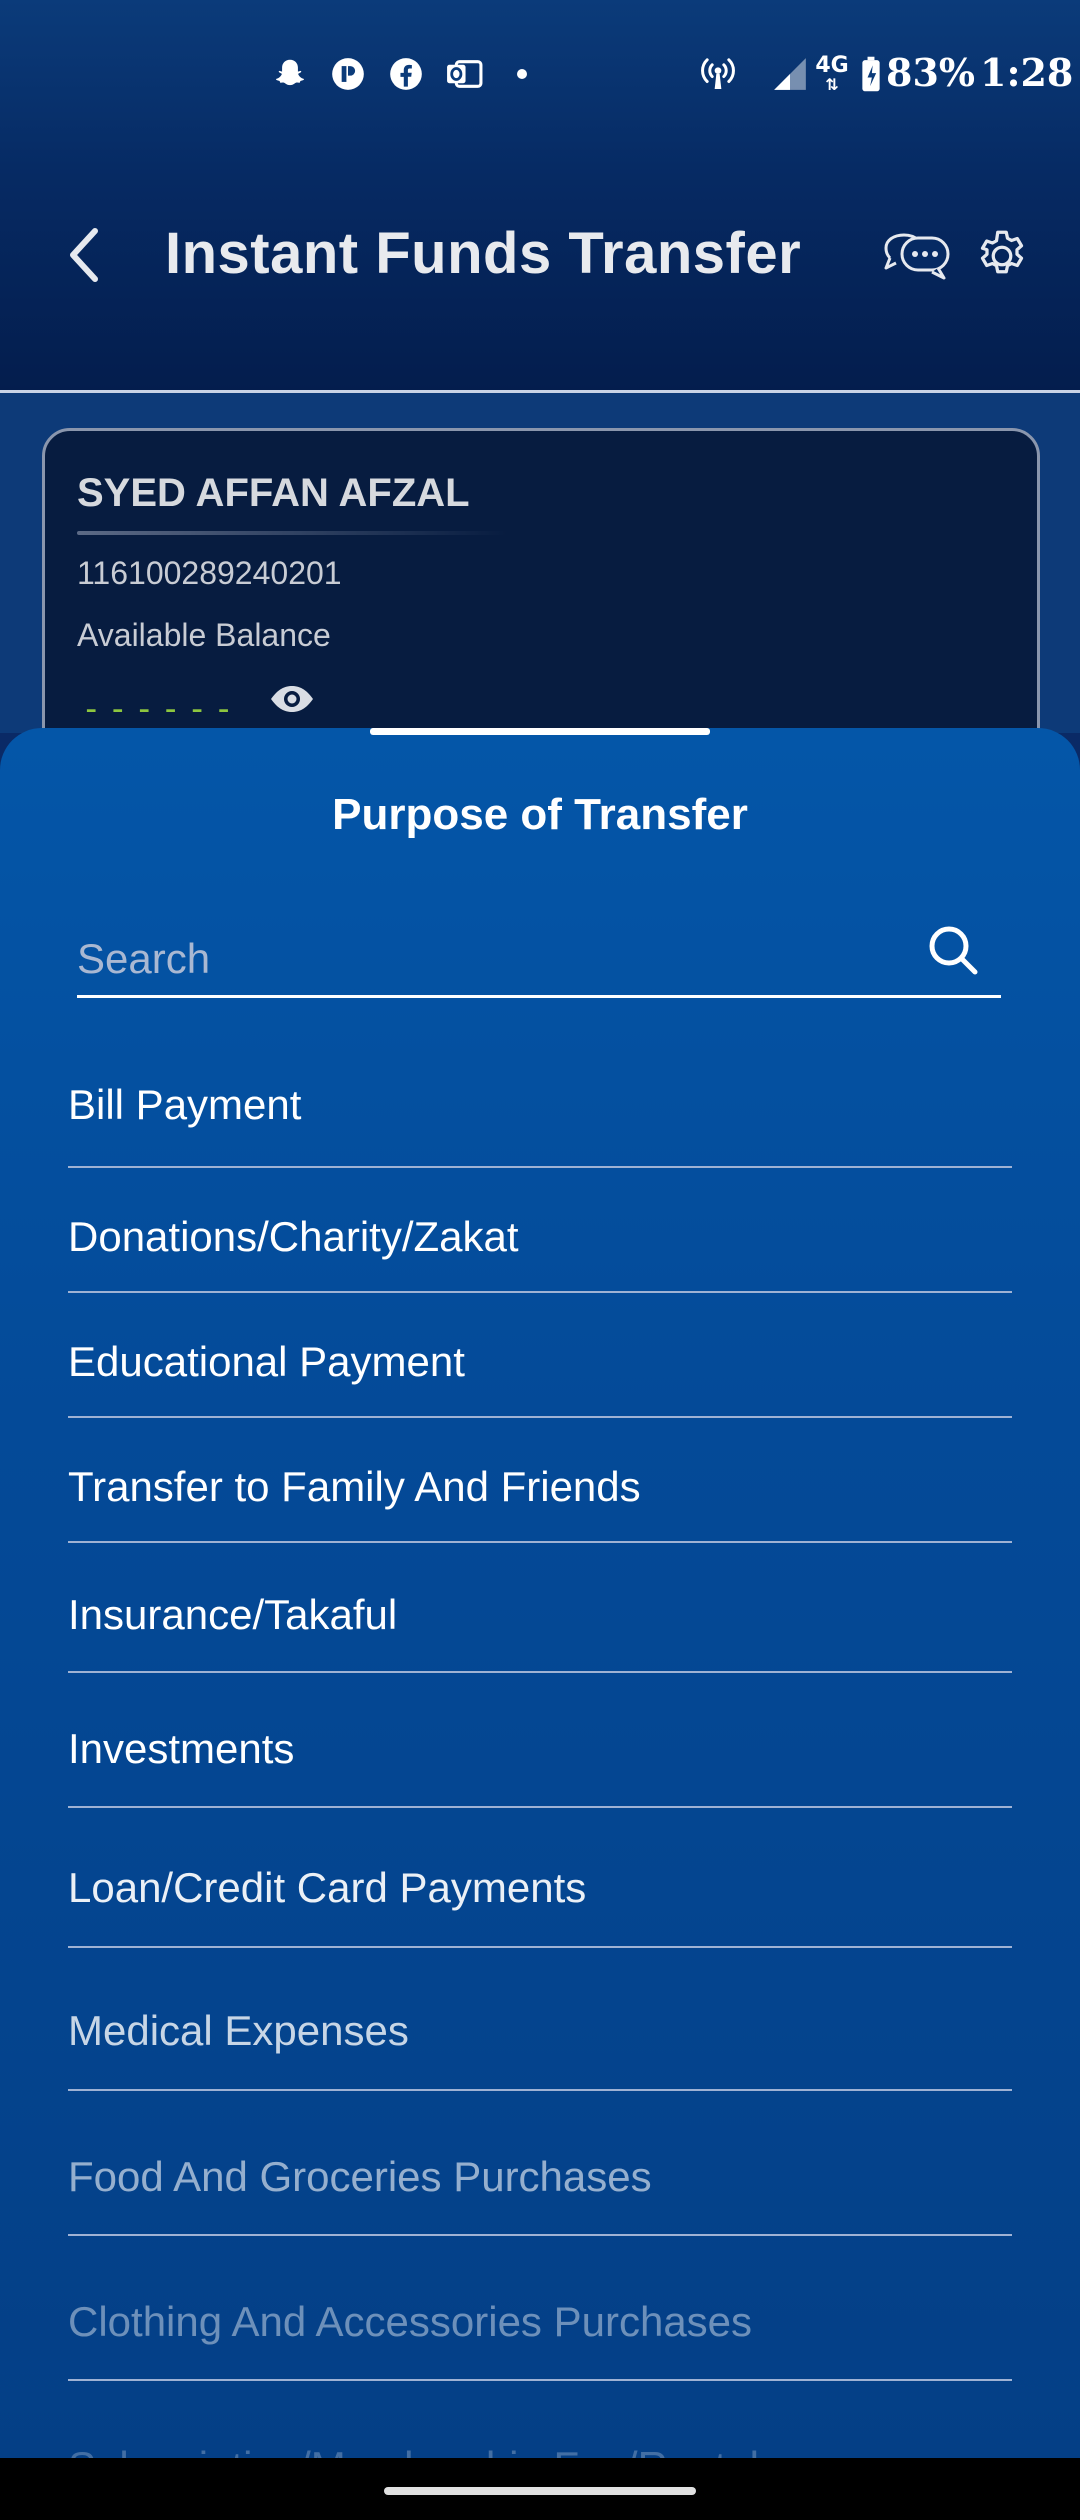 The image size is (1080, 2520). I want to click on purpose-list-item: Medical Expenses, so click(540, 2019).